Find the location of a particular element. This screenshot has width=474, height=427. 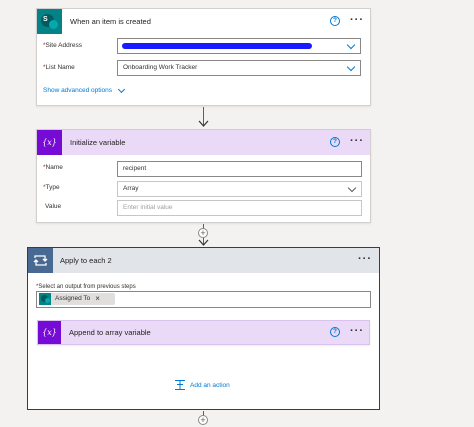

loop-icon is located at coordinates (40, 260).